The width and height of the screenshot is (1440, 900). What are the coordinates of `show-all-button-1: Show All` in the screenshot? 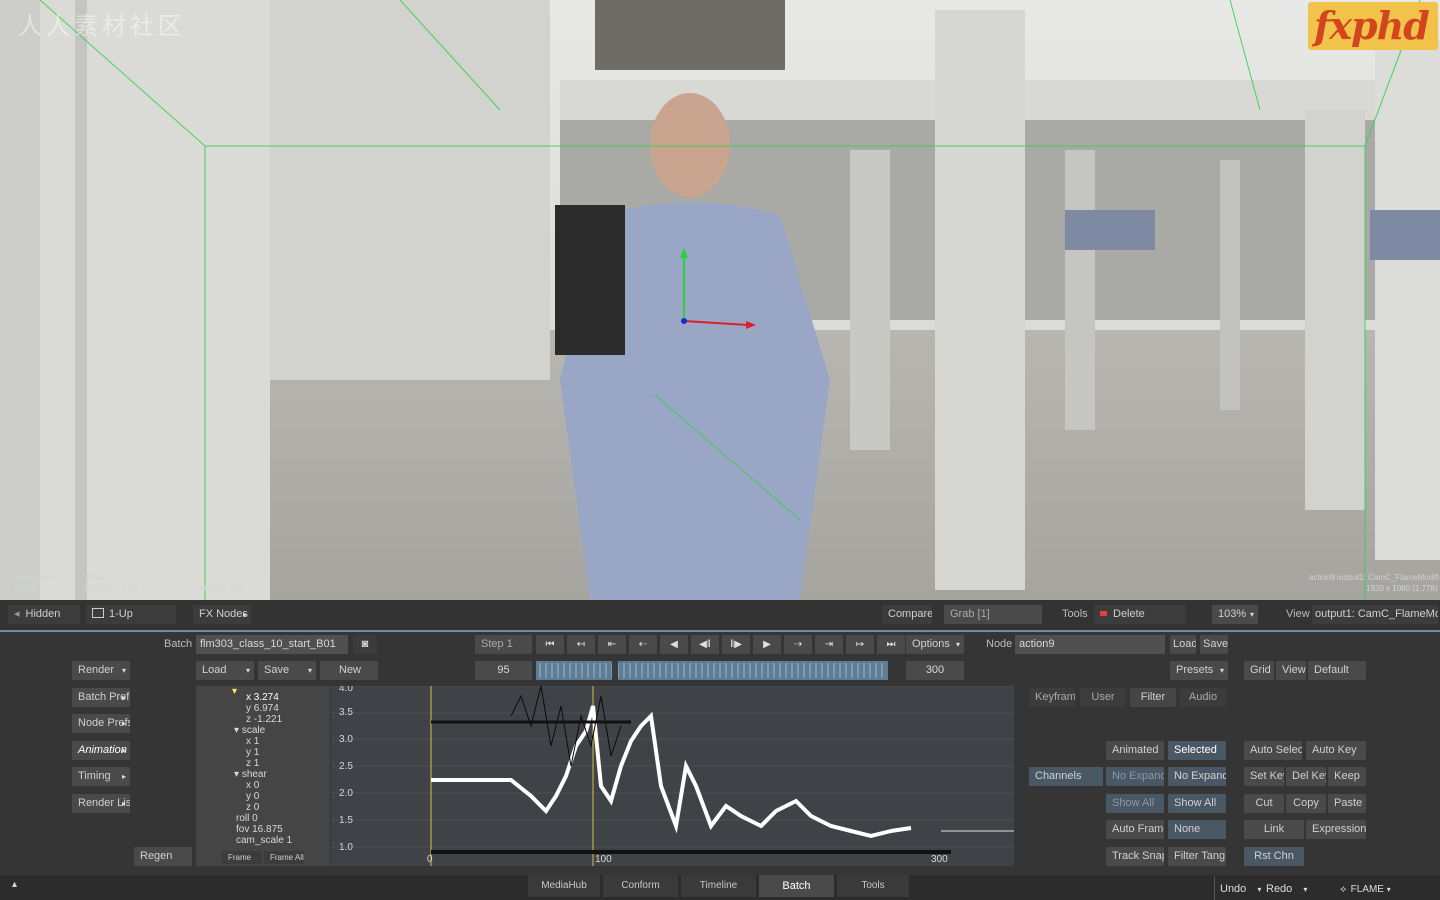 It's located at (1135, 803).